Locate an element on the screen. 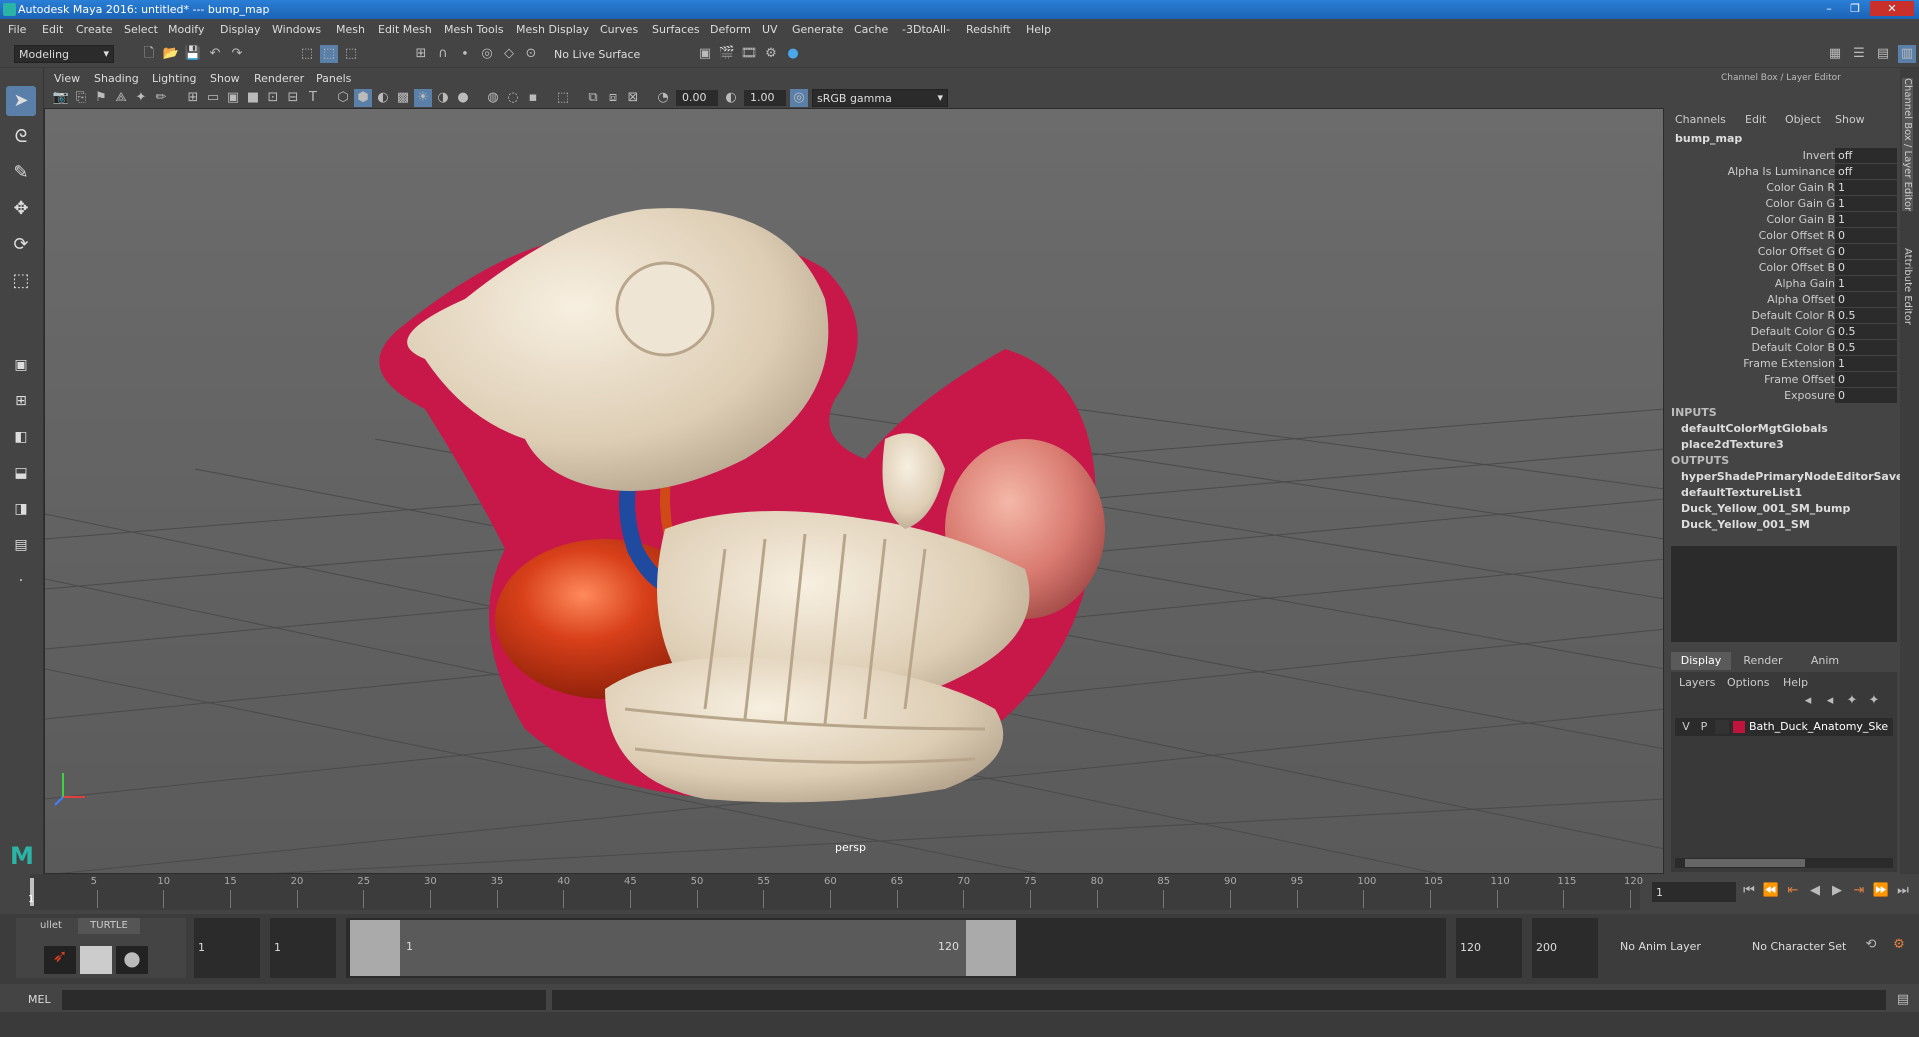  panel-menu-shading: Shading is located at coordinates (116, 78).